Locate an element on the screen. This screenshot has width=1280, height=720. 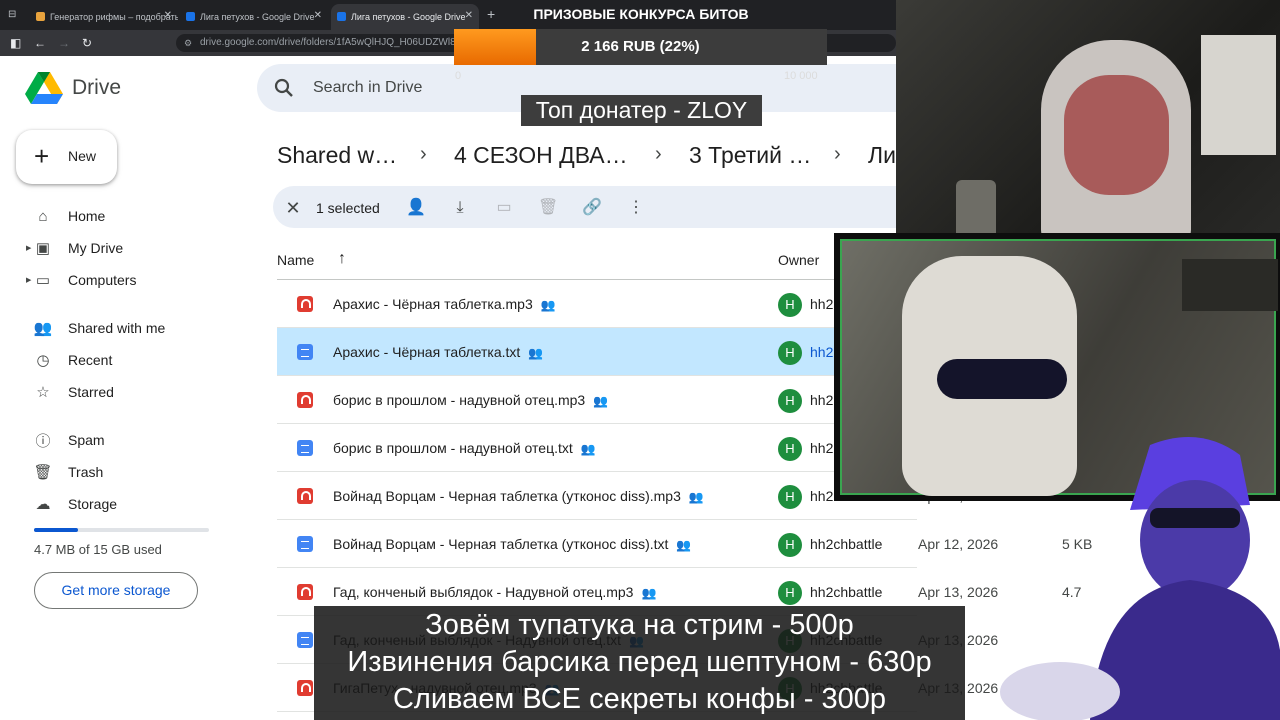
app-title: Drive is located at coordinates (96, 88).